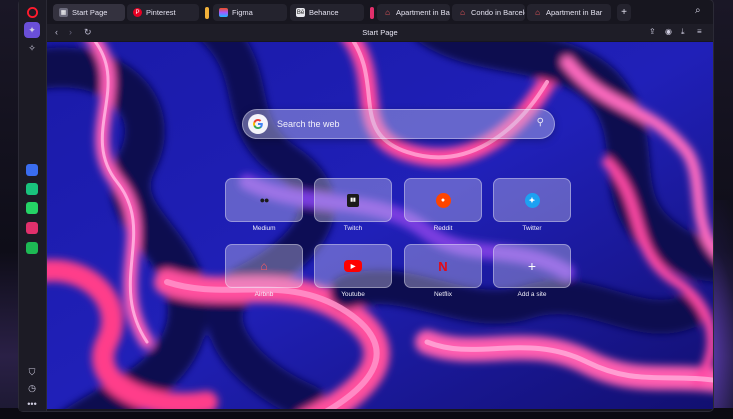  I want to click on plus-icon: +, so click(532, 266).